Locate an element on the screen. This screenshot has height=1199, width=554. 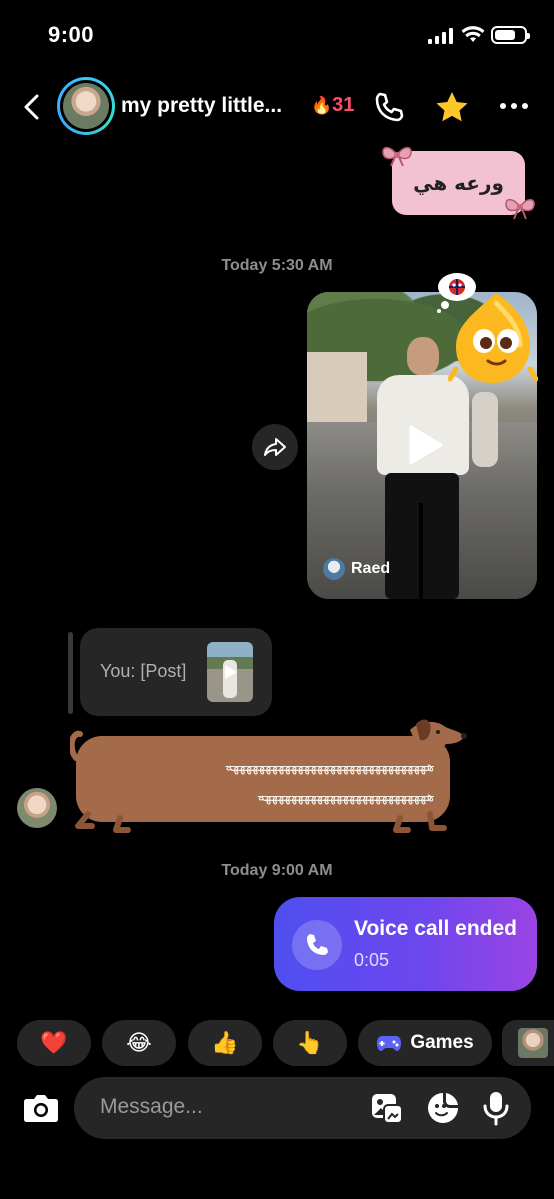
recent-photo-chip is located at coordinates (528, 1043).